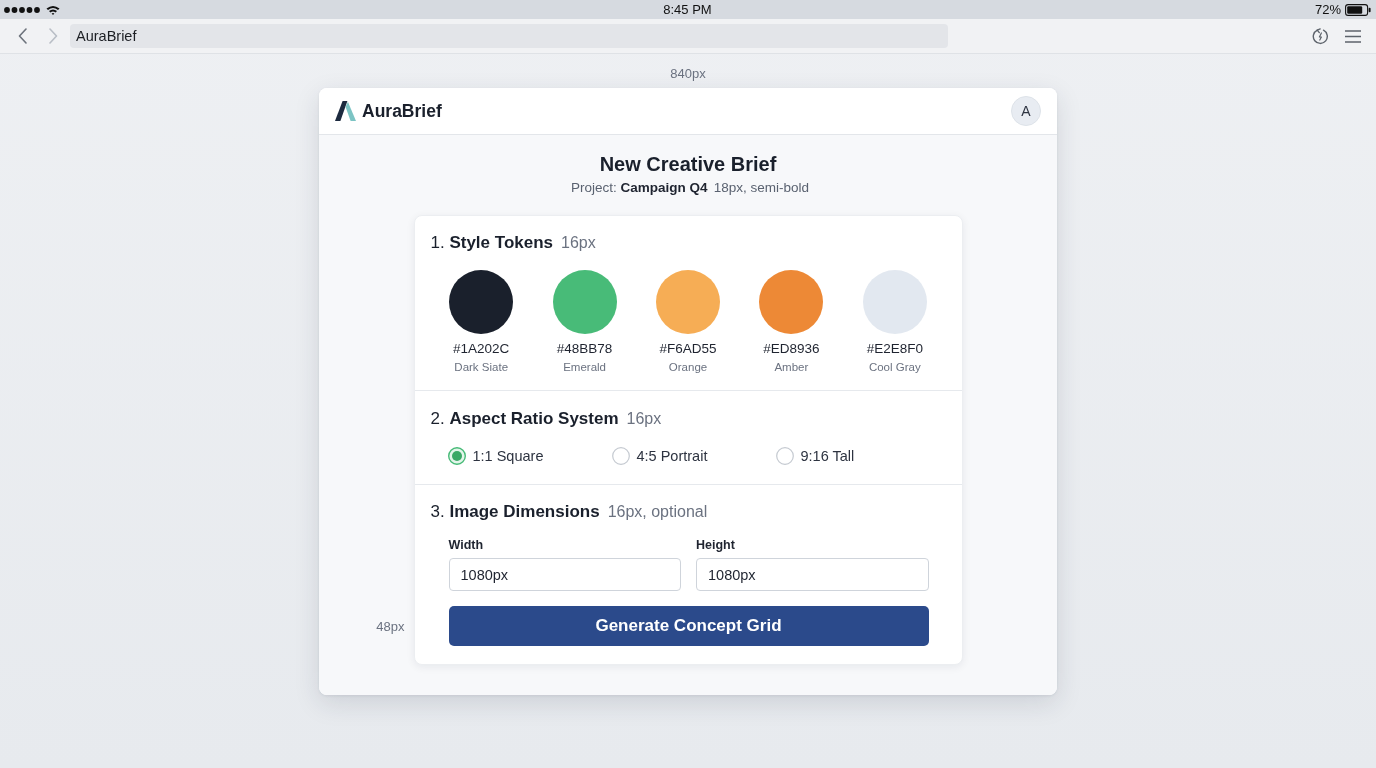  I want to click on hex-code: #E2E8F0, so click(894, 349).